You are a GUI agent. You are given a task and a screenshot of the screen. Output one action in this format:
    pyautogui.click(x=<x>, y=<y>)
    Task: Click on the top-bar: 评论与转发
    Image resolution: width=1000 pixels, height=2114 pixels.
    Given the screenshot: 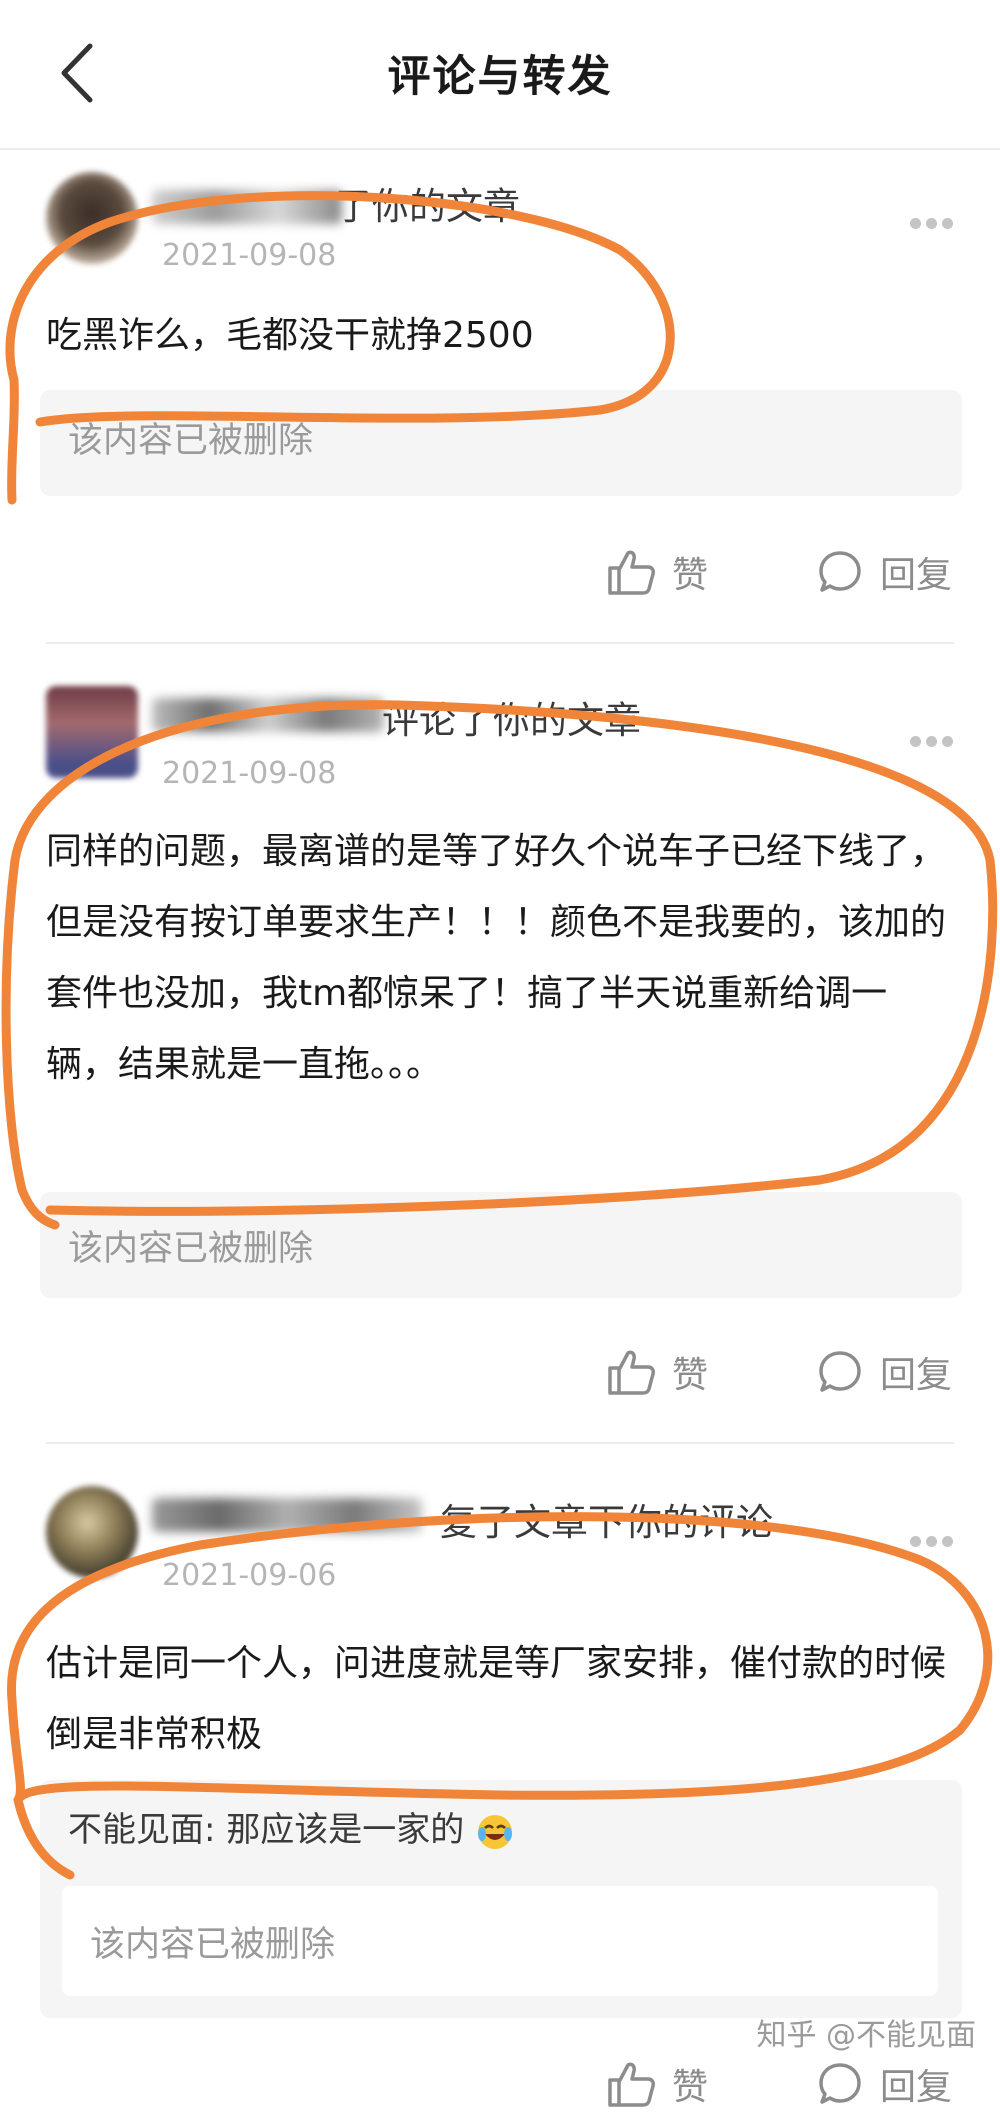 What is the action you would take?
    pyautogui.click(x=500, y=75)
    